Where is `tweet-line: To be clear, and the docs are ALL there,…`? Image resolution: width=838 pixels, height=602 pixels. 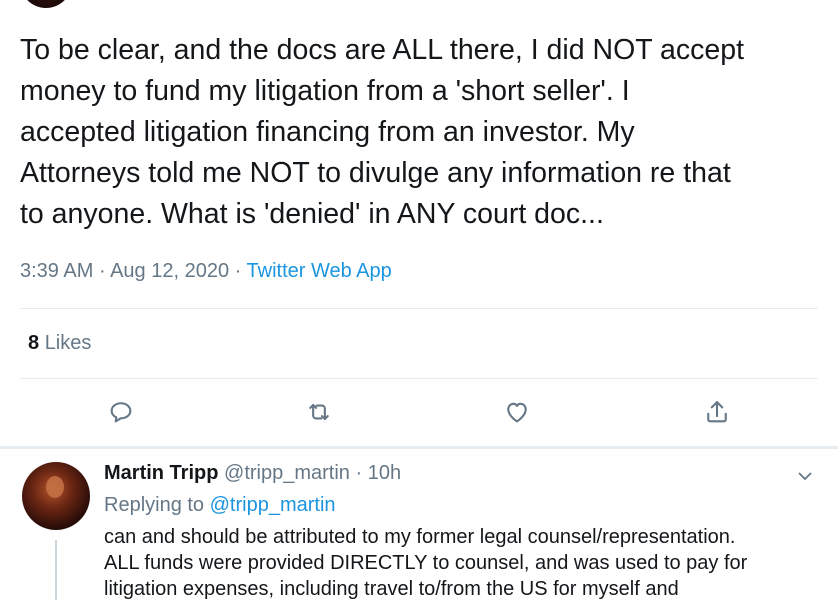
tweet-line: To be clear, and the docs are ALL there,… is located at coordinates (382, 50).